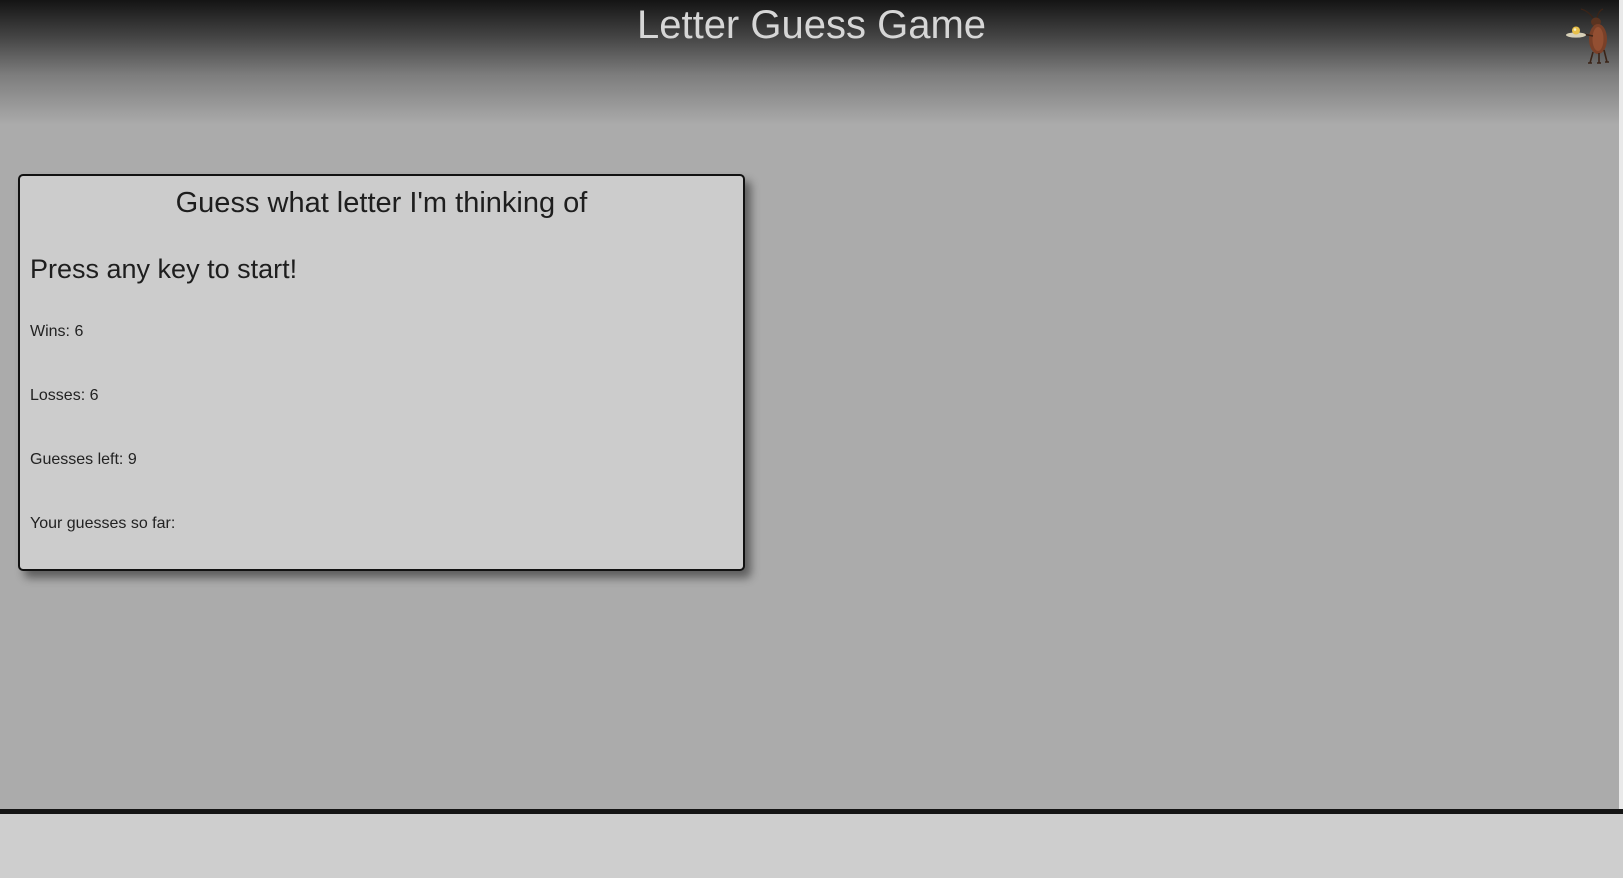  I want to click on losses-stat: Losses: 6, so click(64, 396).